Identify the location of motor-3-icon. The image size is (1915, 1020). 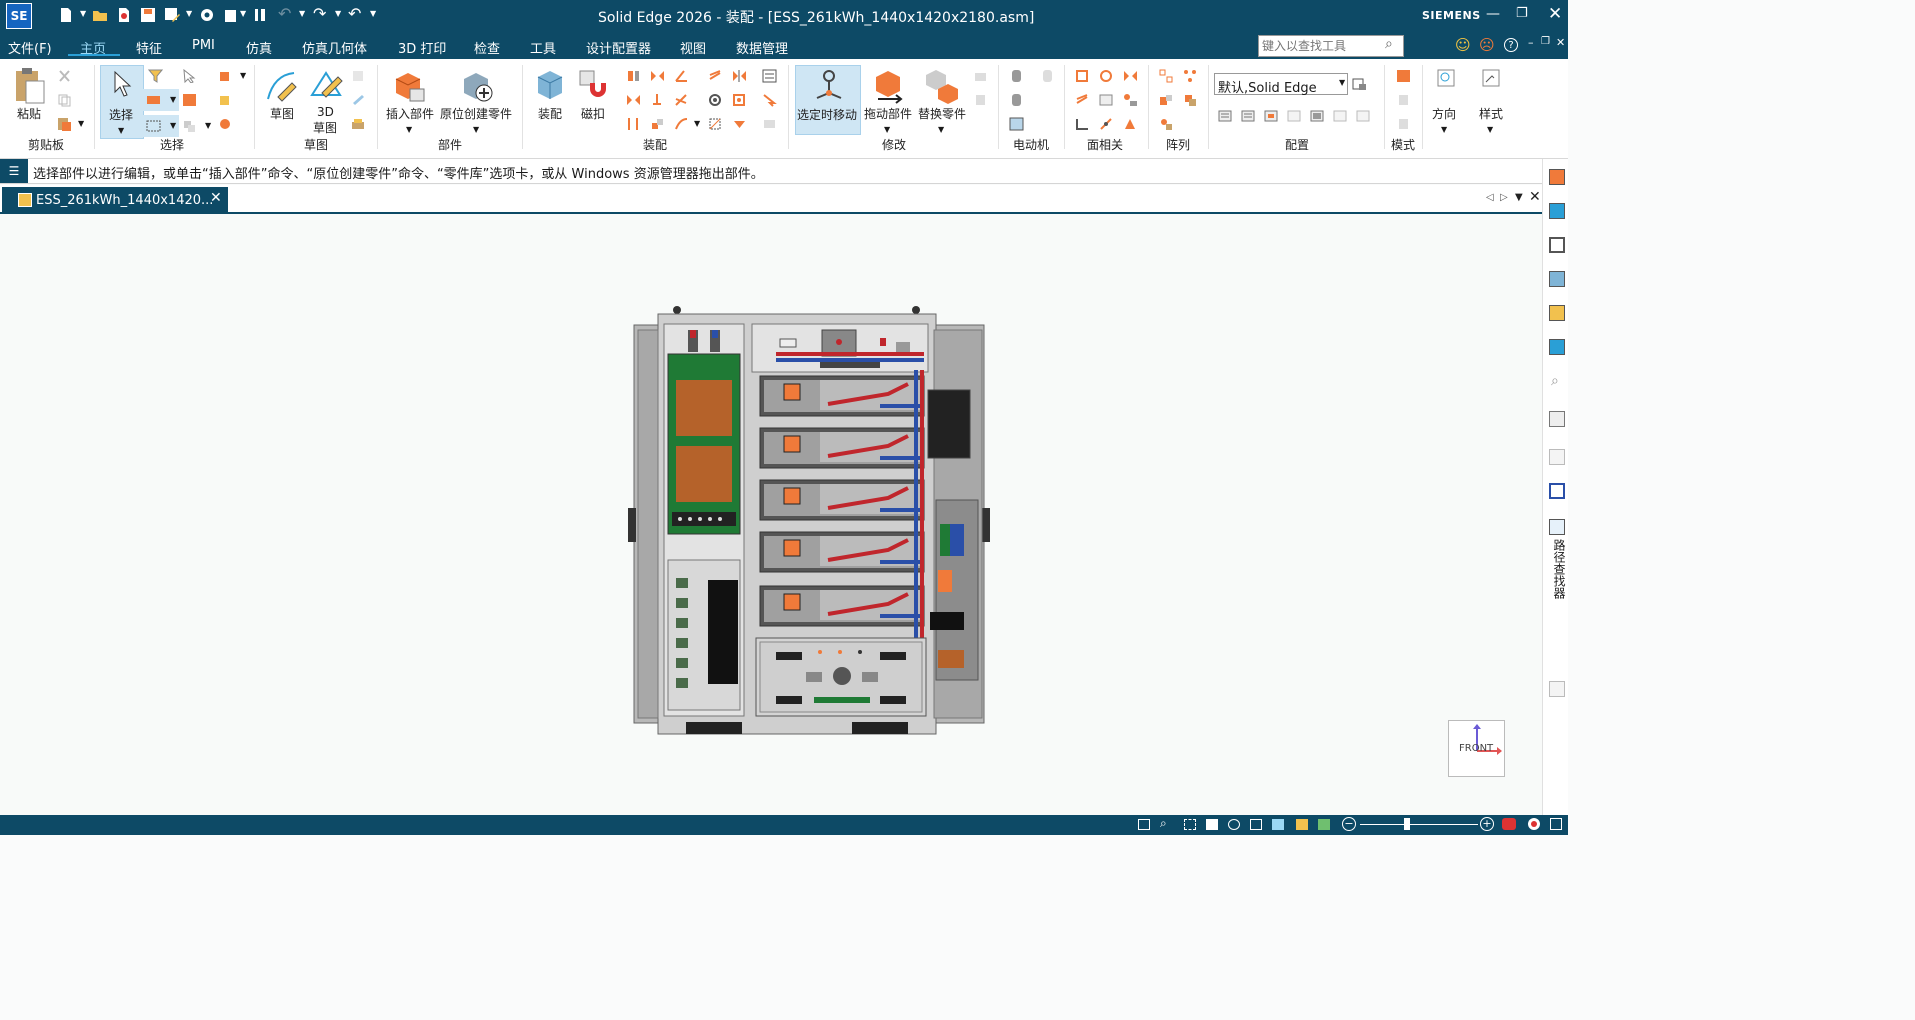
(1047, 76).